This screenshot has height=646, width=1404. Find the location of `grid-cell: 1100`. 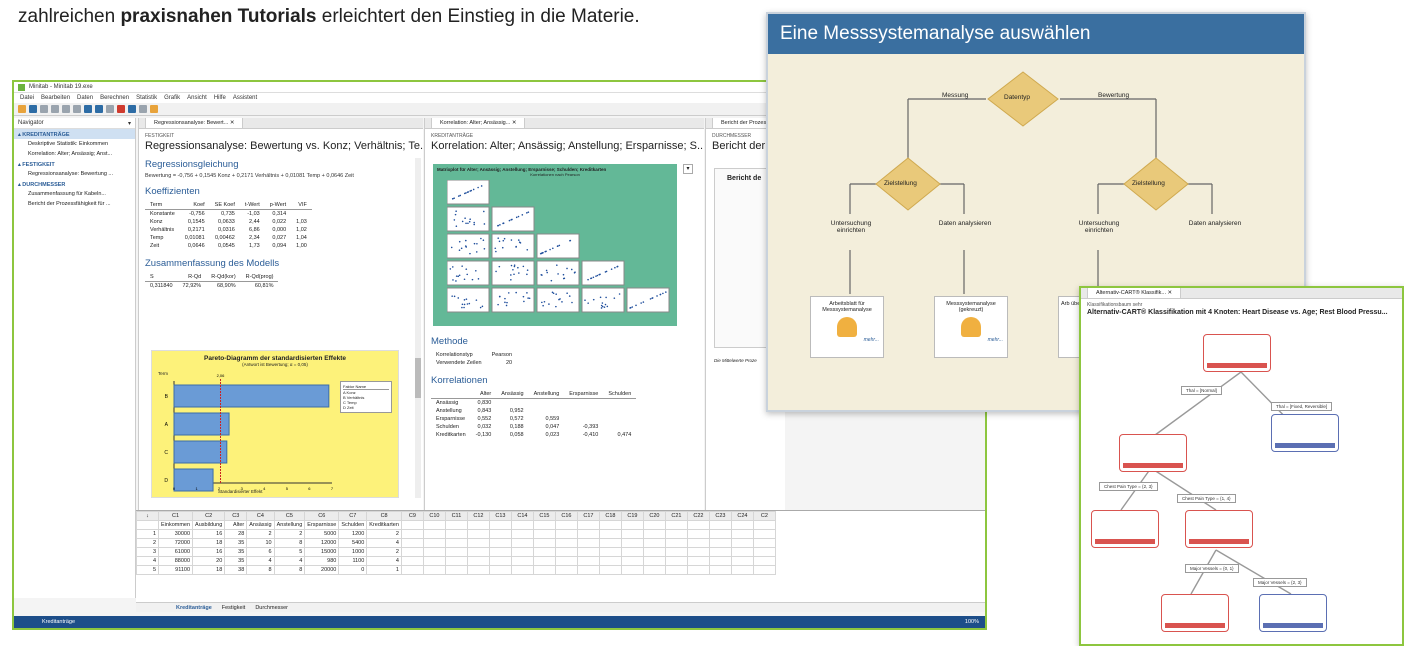

grid-cell: 1100 is located at coordinates (353, 561).